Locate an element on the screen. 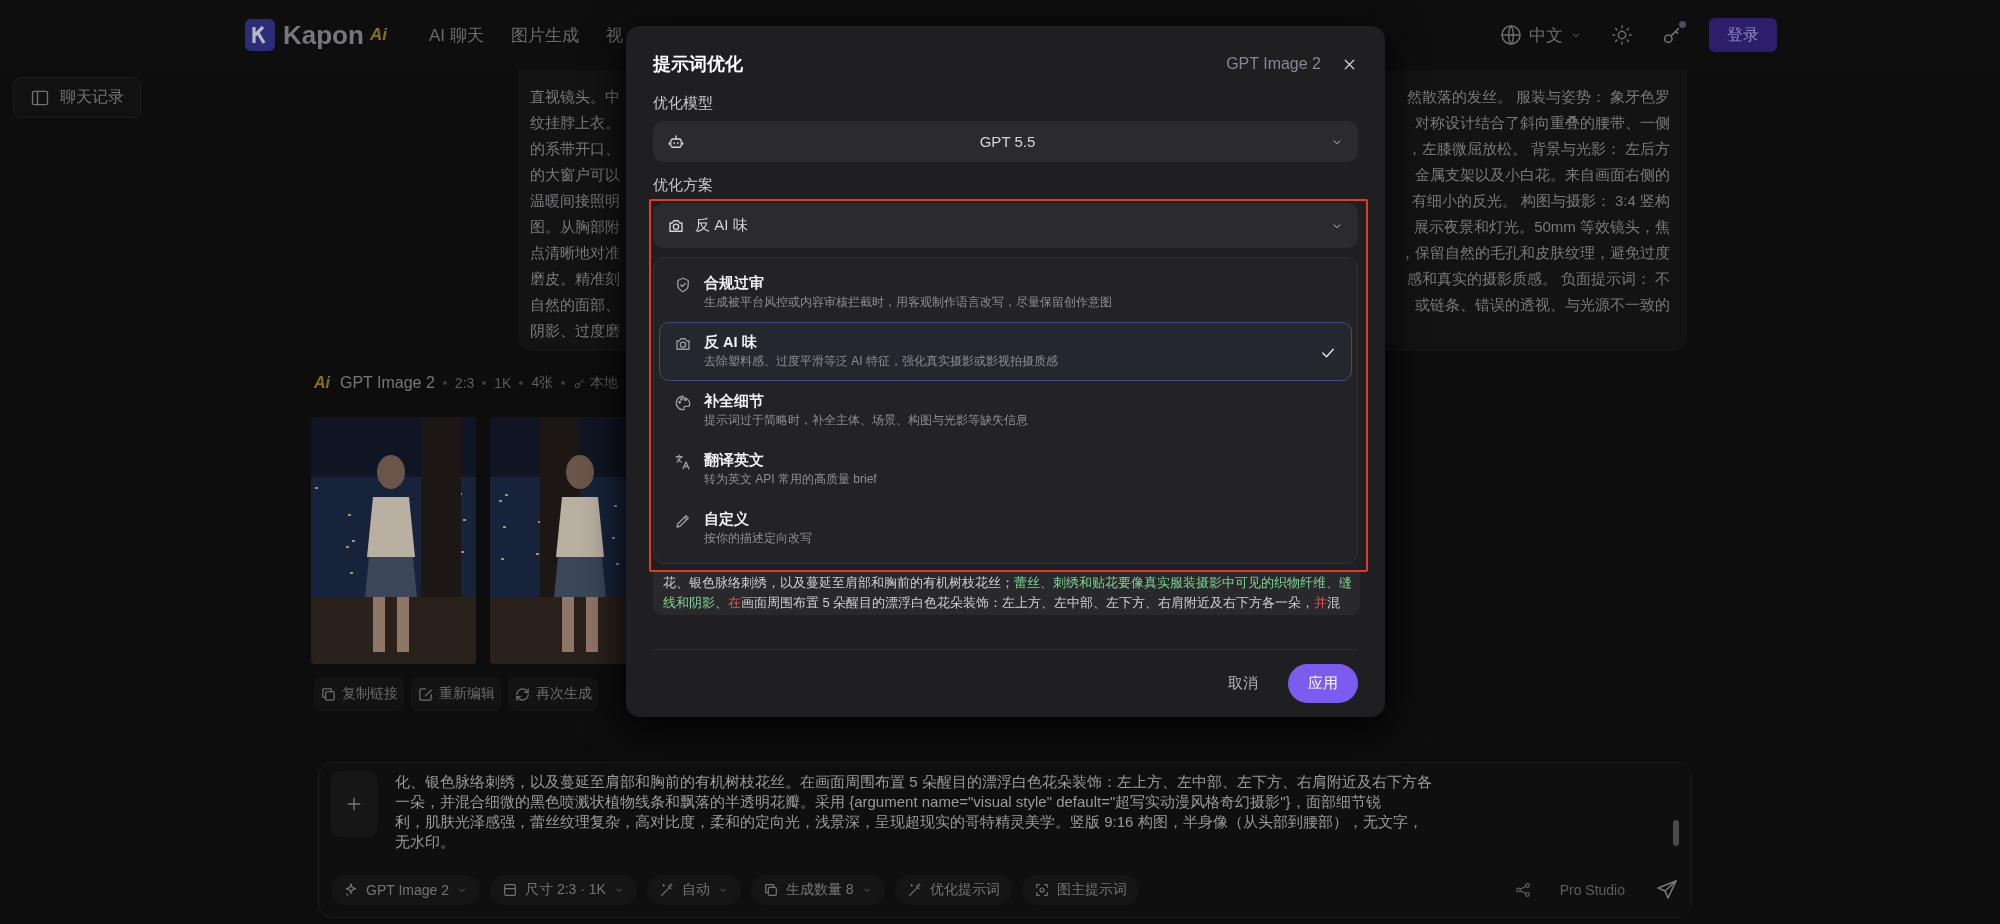 Image resolution: width=2000 pixels, height=924 pixels. prompt-text: 有细小的反光。 构图与摄影： 3:4 竖构 is located at coordinates (1540, 201).